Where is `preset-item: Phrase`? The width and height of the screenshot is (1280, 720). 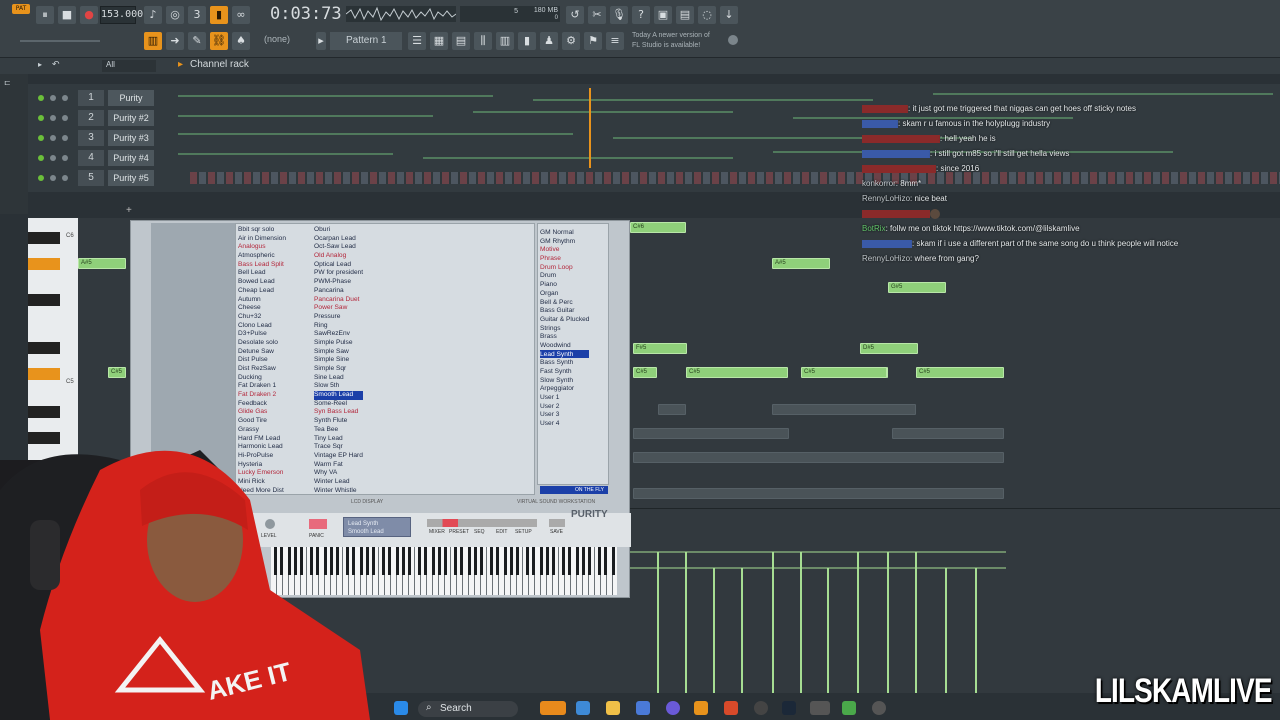 preset-item: Phrase is located at coordinates (564, 258).